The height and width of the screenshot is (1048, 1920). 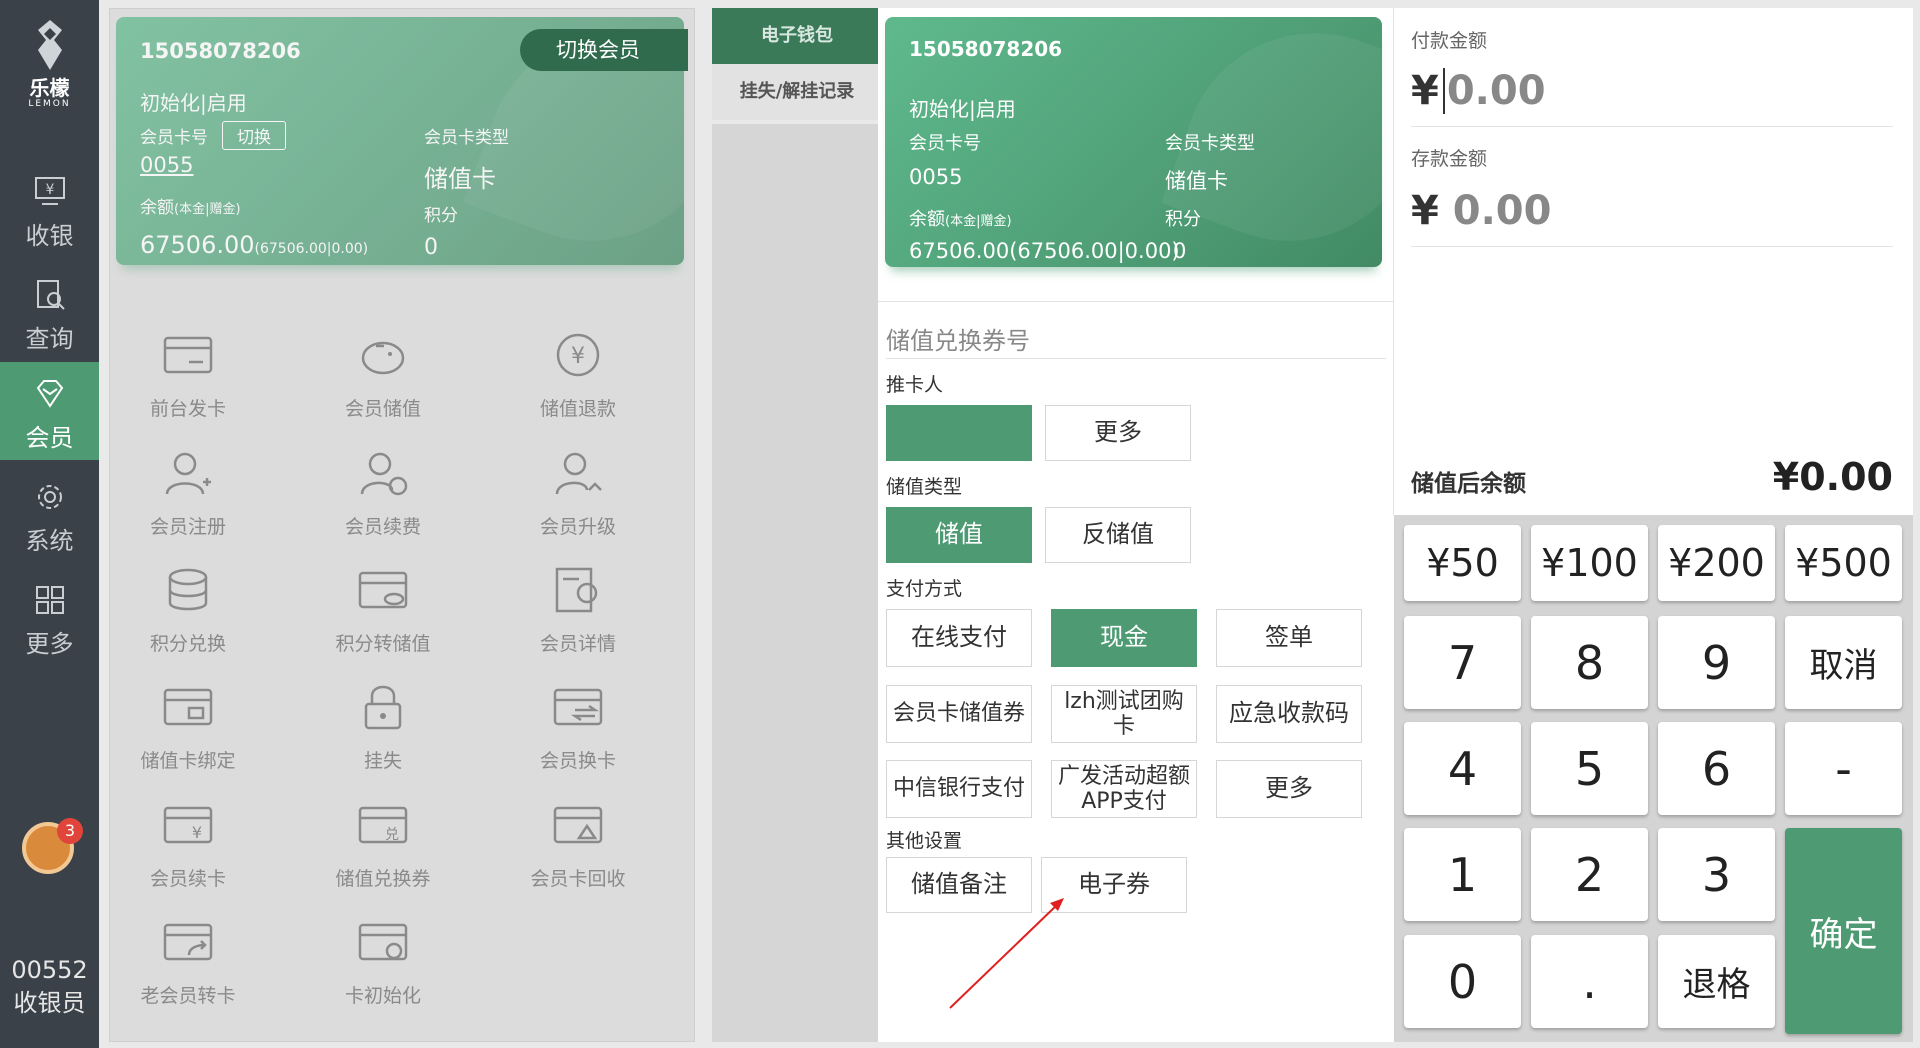 What do you see at coordinates (1716, 874) in the screenshot?
I see `digit-3-key: 3` at bounding box center [1716, 874].